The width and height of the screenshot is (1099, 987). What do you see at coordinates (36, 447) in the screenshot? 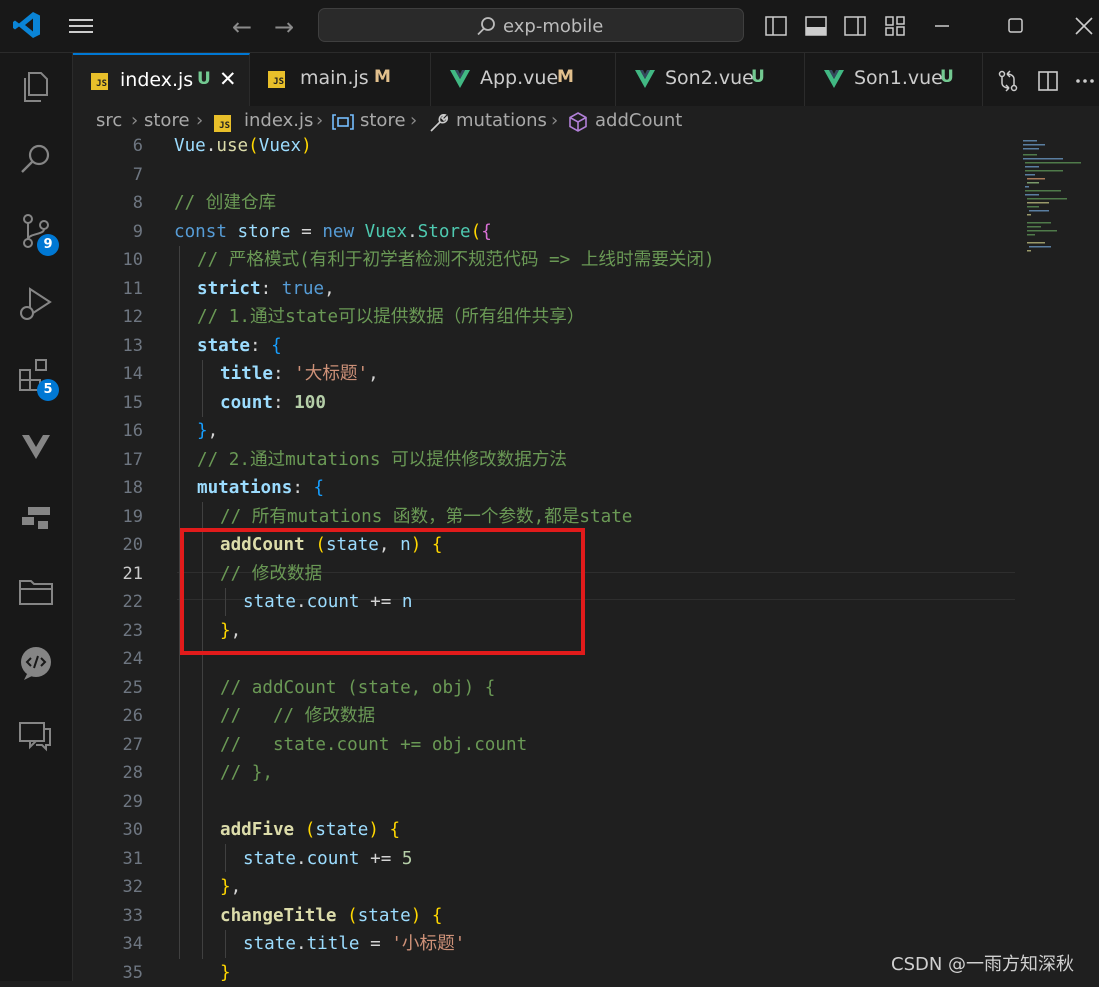
I see `vue-devtools-icon` at bounding box center [36, 447].